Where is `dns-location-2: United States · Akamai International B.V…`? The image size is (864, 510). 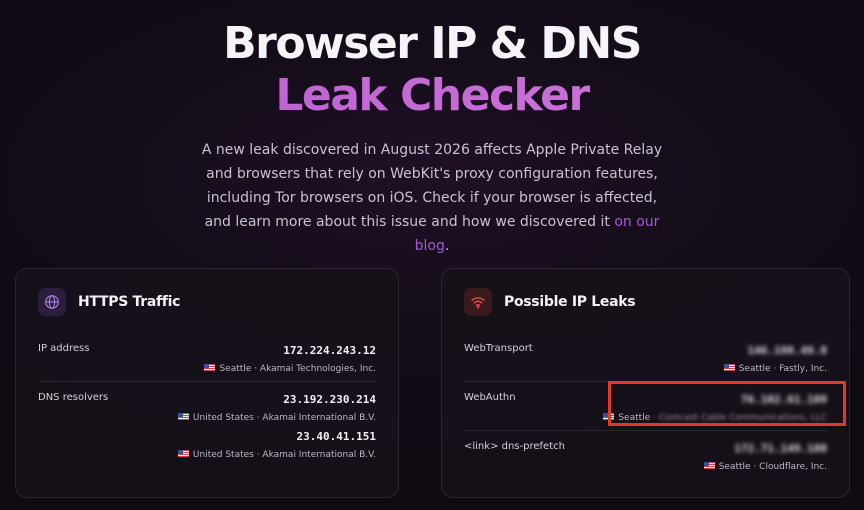 dns-location-2: United States · Akamai International B.V… is located at coordinates (276, 455).